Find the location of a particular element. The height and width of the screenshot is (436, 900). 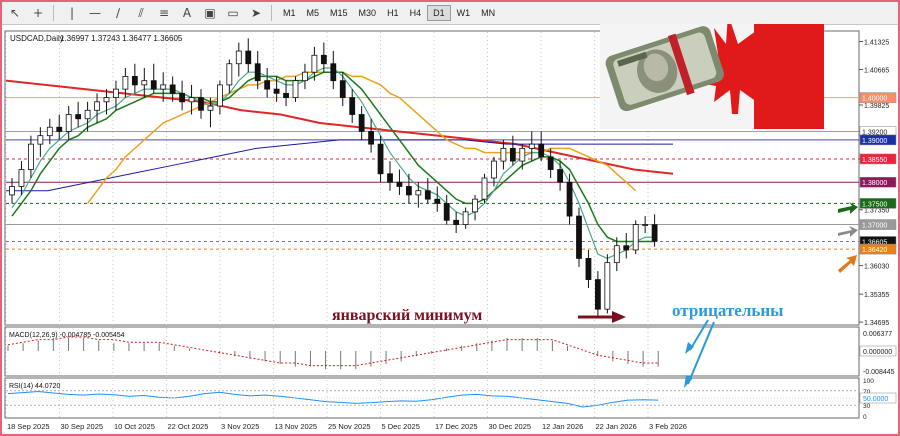

price-tick-label: 1.34695 is located at coordinates (876, 323).